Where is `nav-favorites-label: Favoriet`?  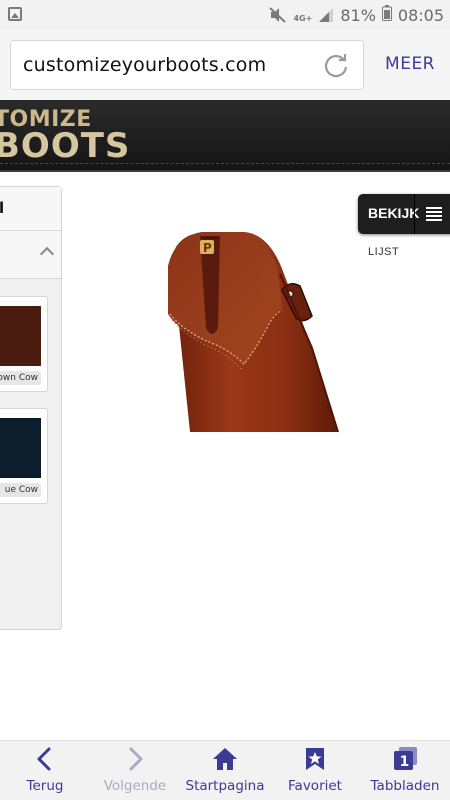
nav-favorites-label: Favoriet is located at coordinates (315, 786).